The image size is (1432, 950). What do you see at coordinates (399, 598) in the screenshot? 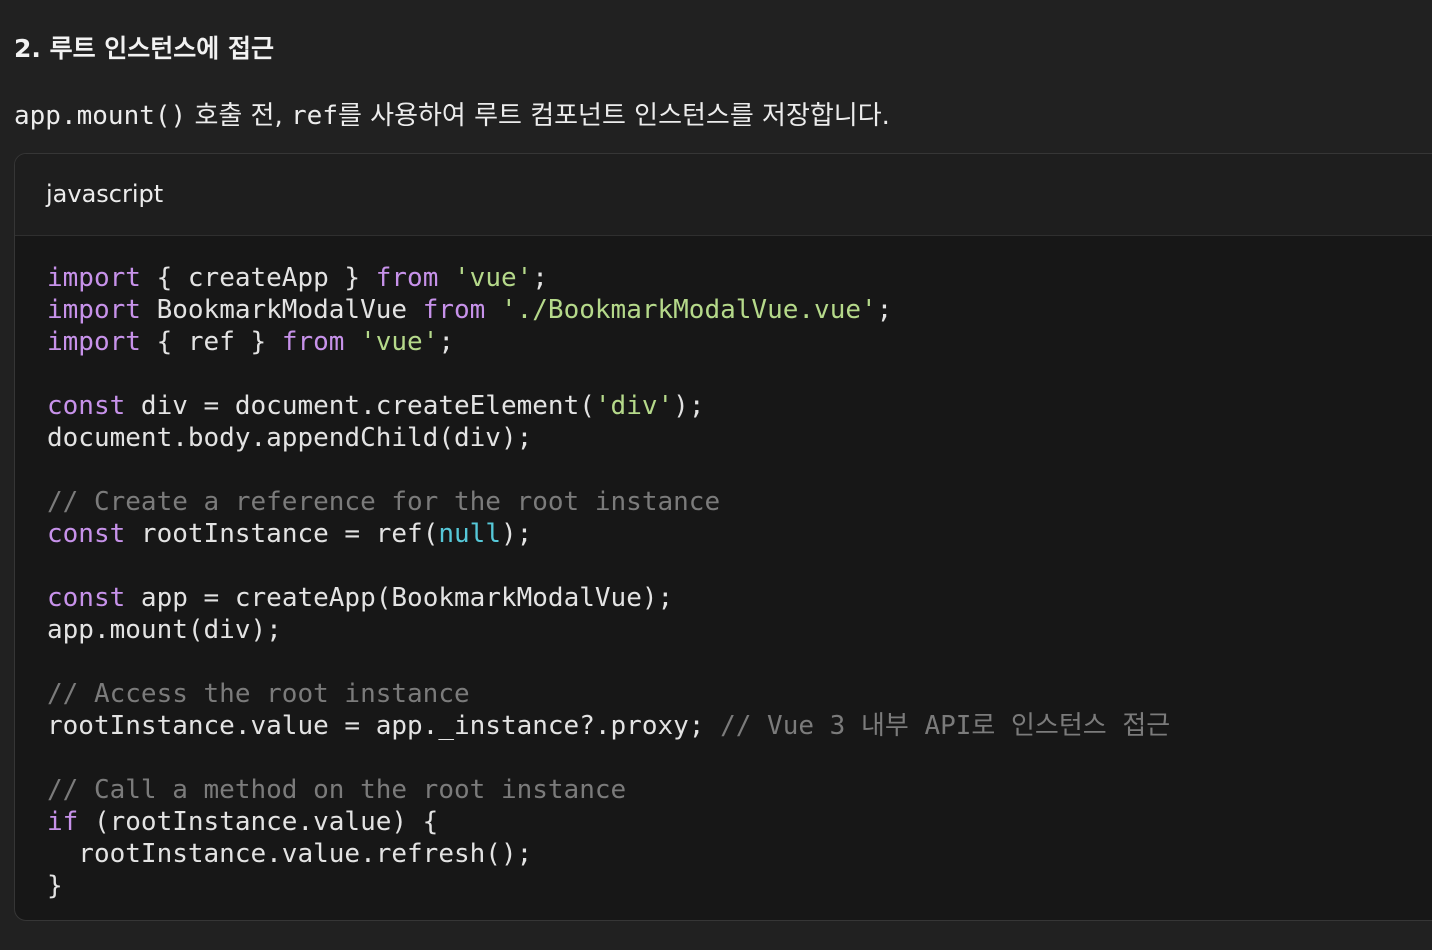
I see `code-token-plain: app = createApp(BookmarkModalVue);` at bounding box center [399, 598].